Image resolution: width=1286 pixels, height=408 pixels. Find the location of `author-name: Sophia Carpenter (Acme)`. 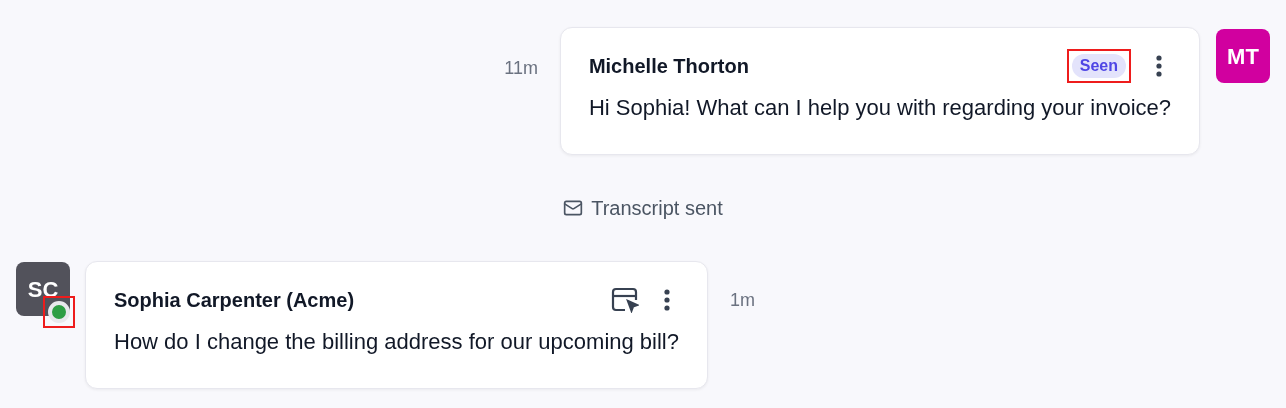

author-name: Sophia Carpenter (Acme) is located at coordinates (234, 300).